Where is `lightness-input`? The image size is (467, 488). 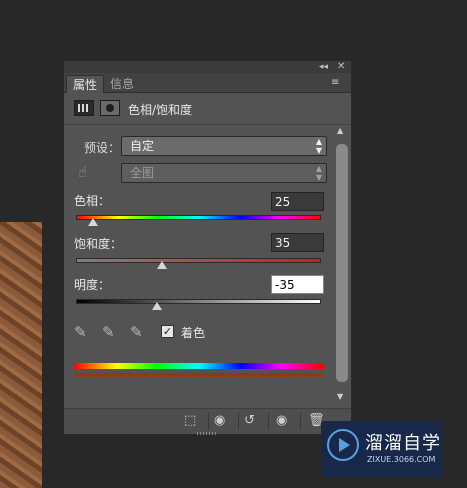 lightness-input is located at coordinates (297, 284).